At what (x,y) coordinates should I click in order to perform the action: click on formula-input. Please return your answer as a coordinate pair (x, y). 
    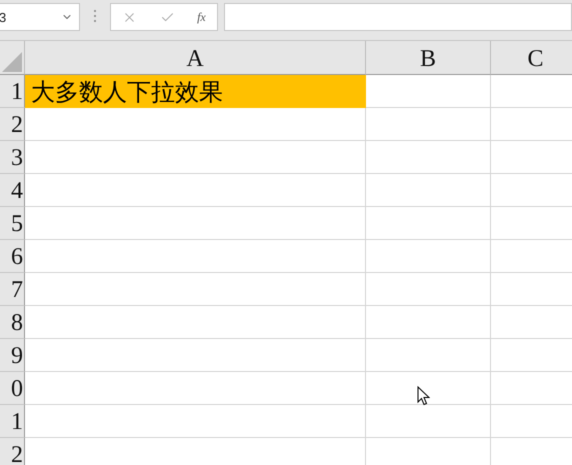
    Looking at the image, I should click on (398, 17).